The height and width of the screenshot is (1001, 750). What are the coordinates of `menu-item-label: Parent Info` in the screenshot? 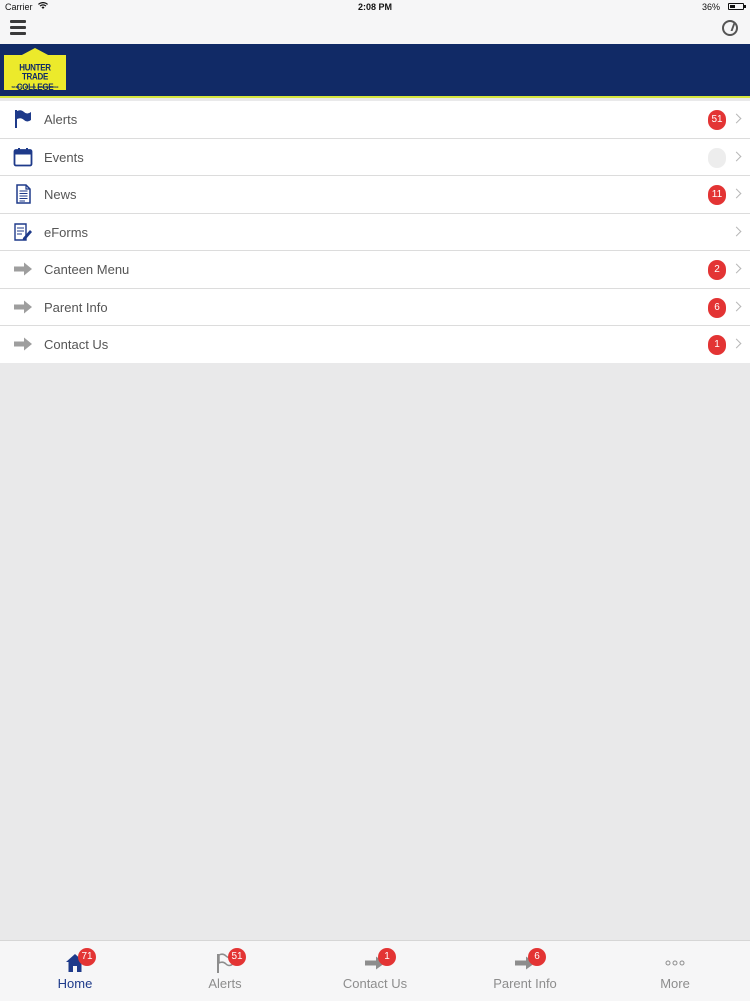 It's located at (76, 307).